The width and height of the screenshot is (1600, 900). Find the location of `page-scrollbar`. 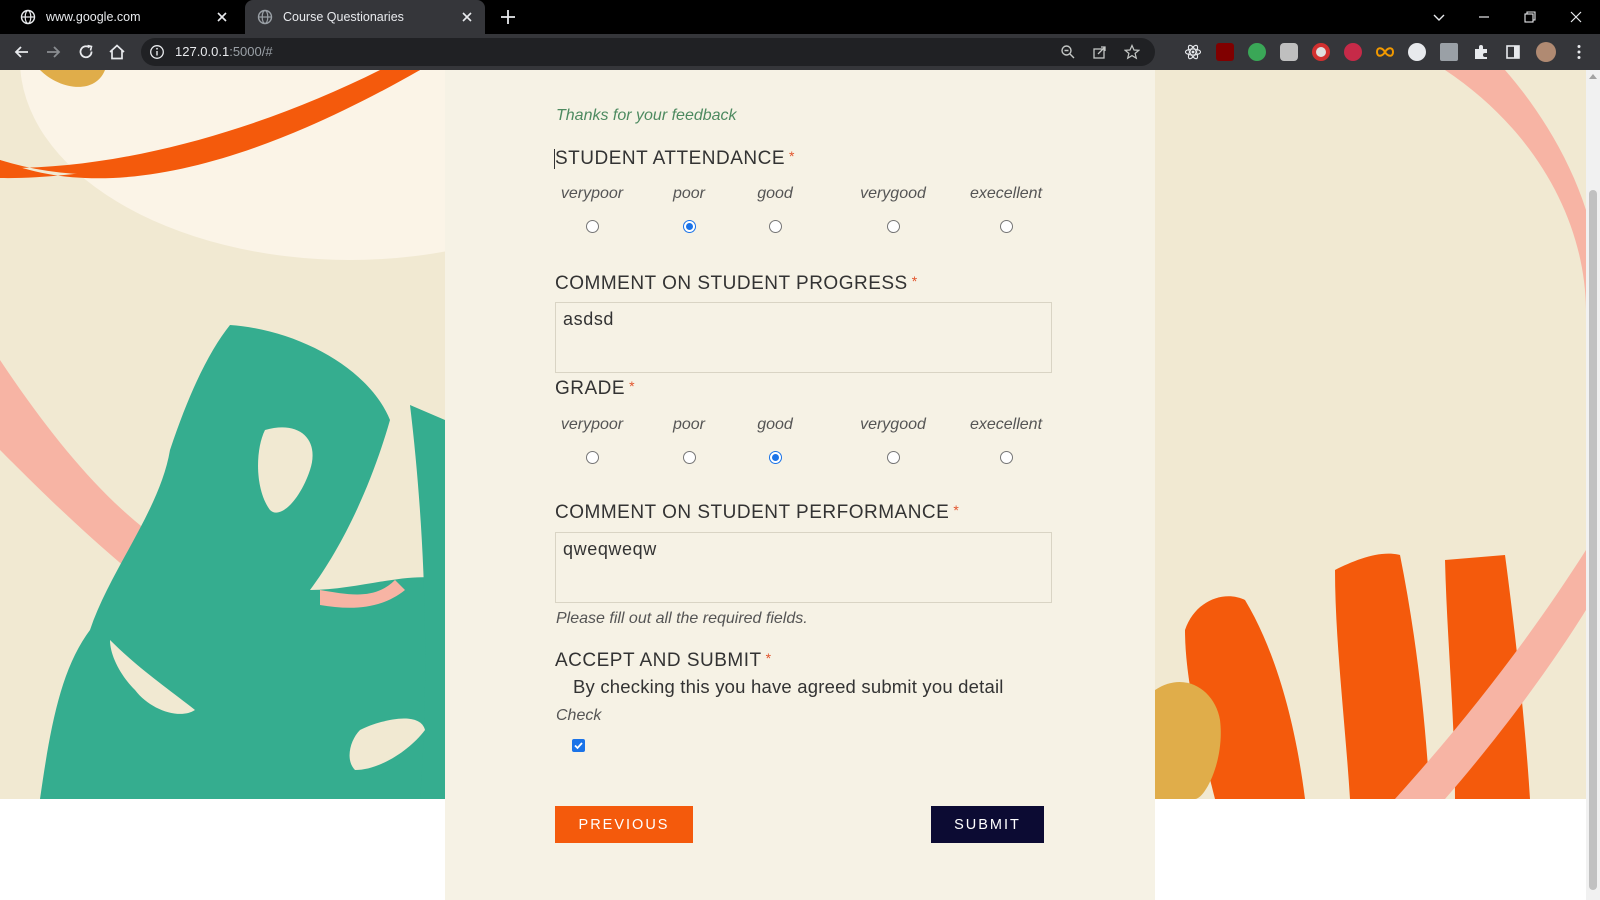

page-scrollbar is located at coordinates (1593, 485).